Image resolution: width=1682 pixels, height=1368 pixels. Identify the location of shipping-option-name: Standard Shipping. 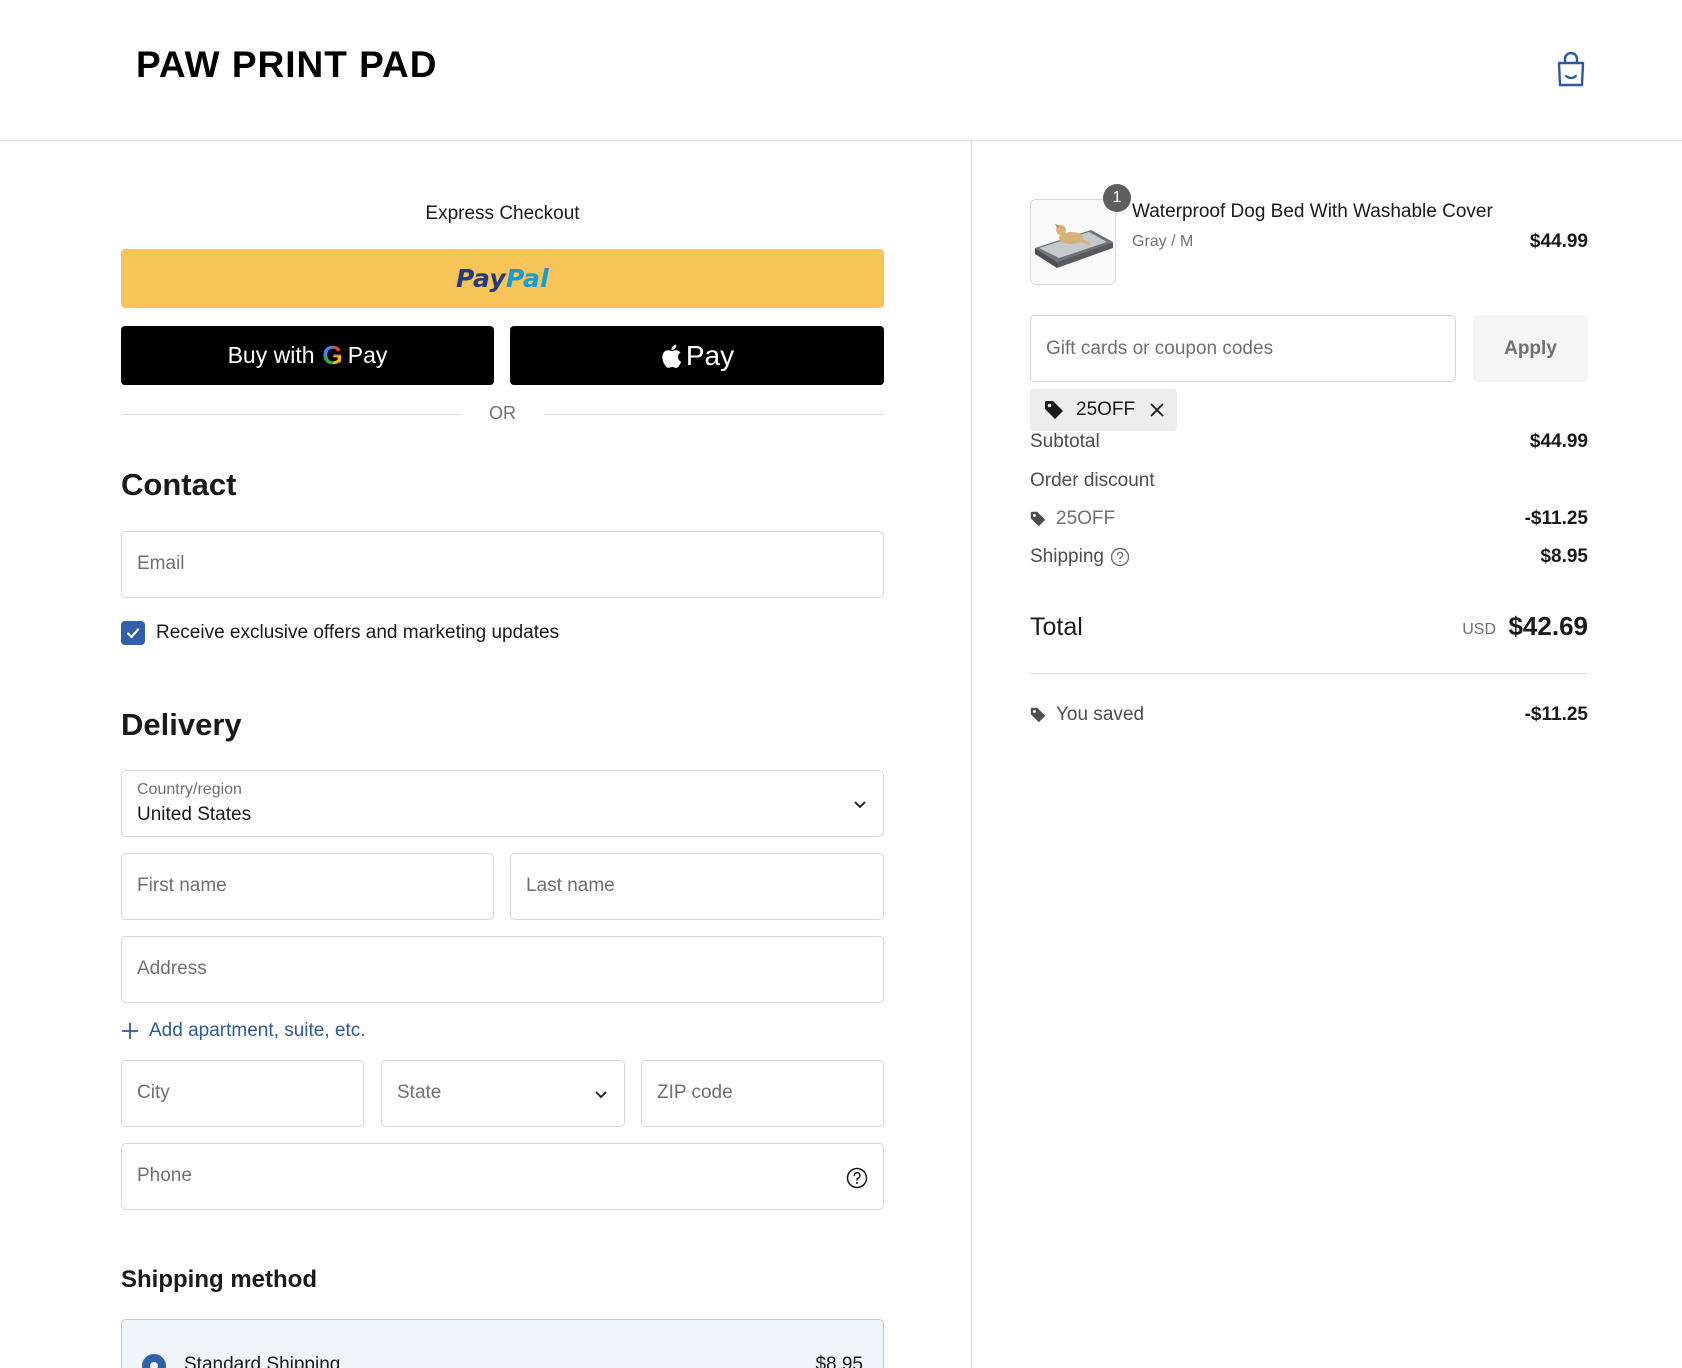
(262, 1361).